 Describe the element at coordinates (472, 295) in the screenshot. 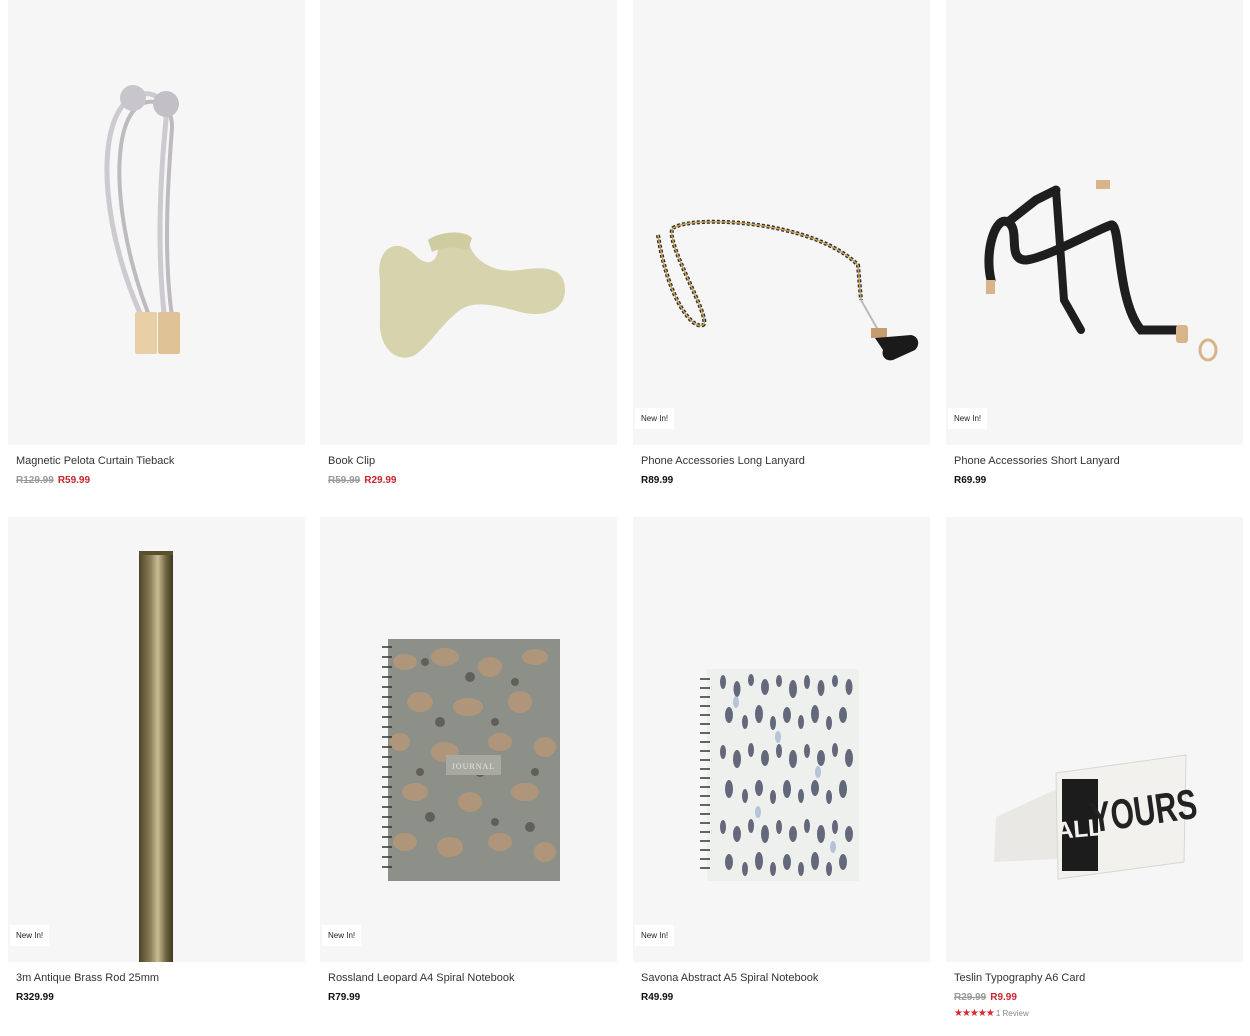

I see `book-clip-image` at that location.